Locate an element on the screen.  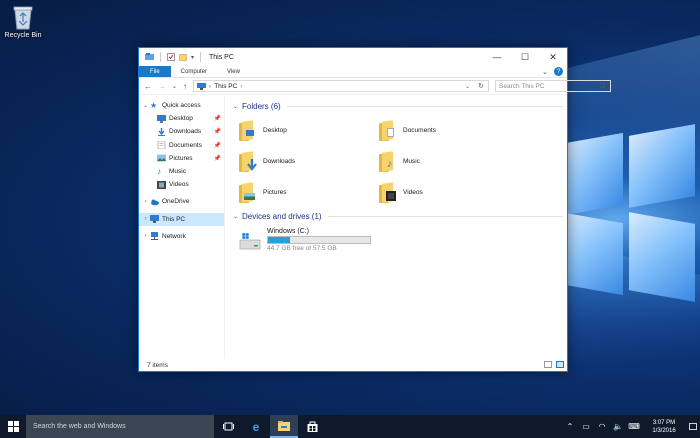
keyboard-icon: ⌨ is located at coordinates (634, 426).